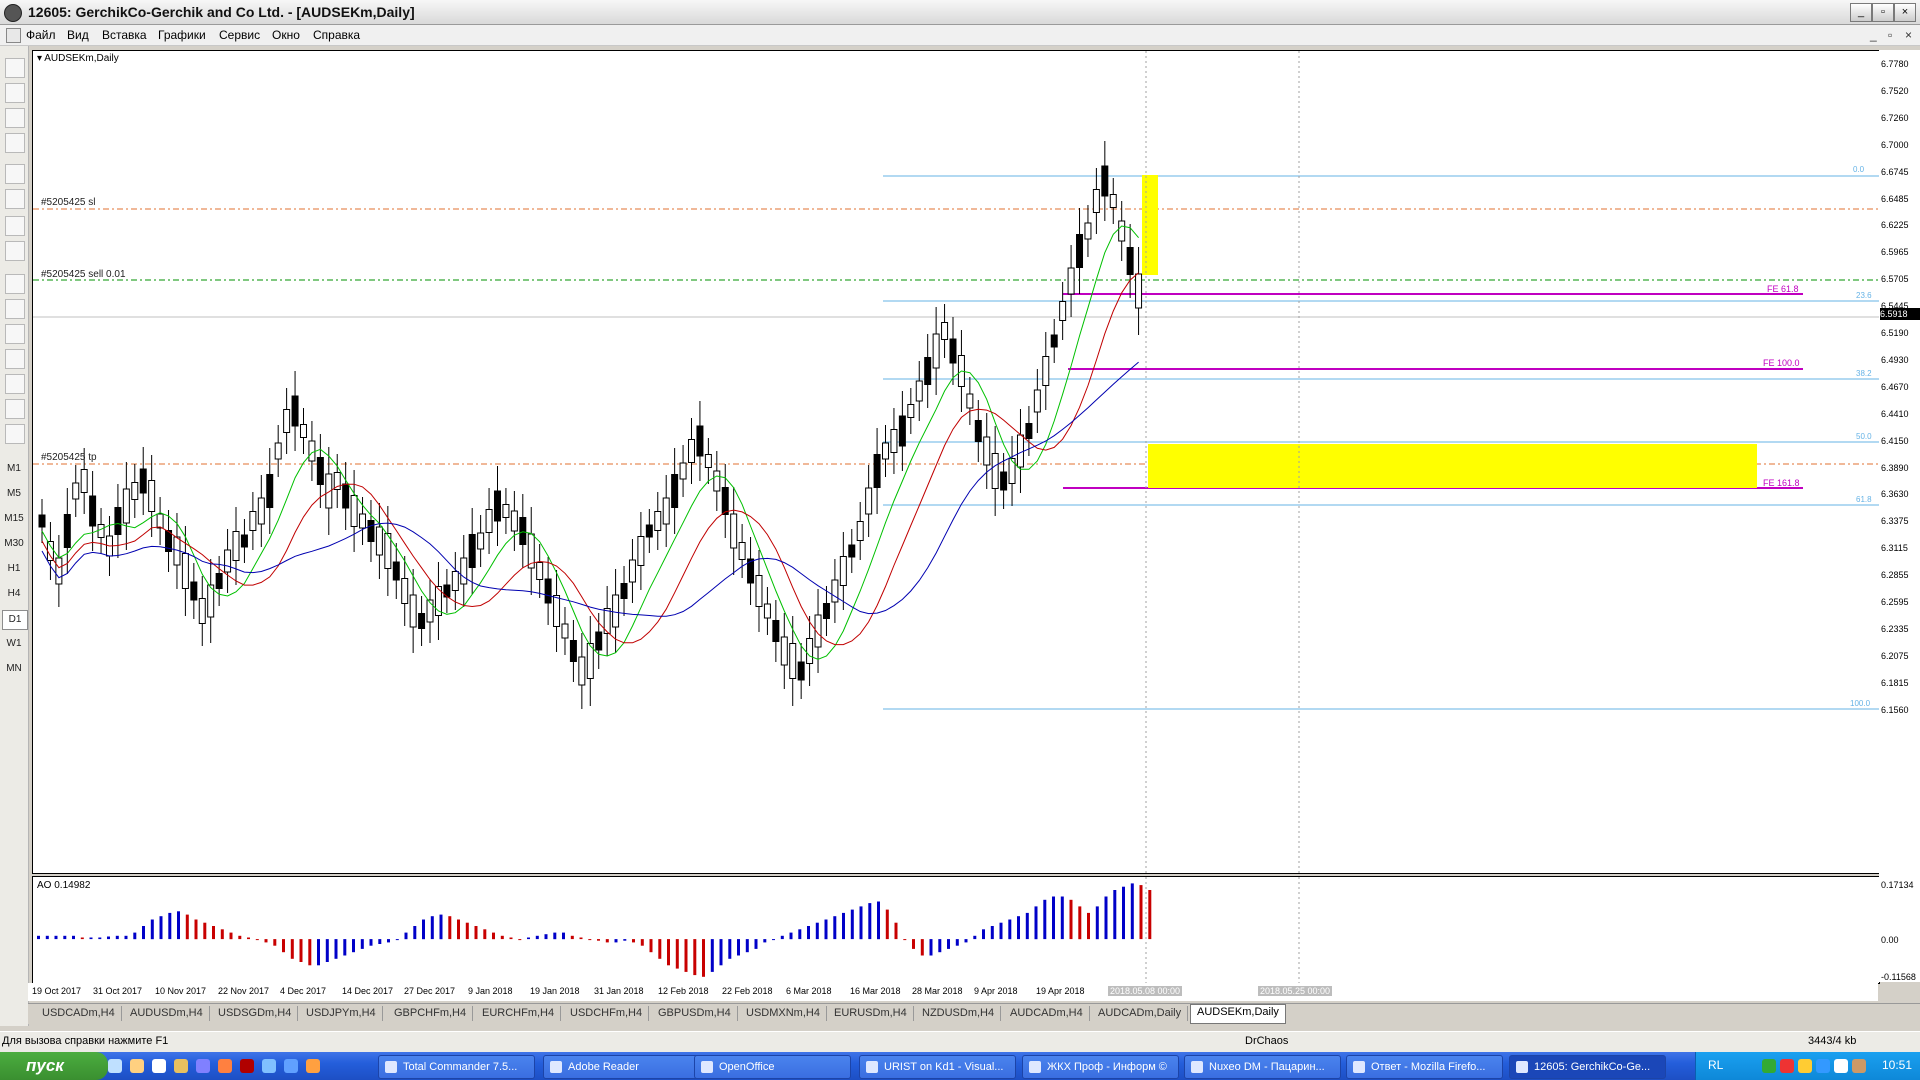 This screenshot has width=1920, height=1080. What do you see at coordinates (959, 1013) in the screenshot?
I see `symbol-tab: NZDUSDm,H4` at bounding box center [959, 1013].